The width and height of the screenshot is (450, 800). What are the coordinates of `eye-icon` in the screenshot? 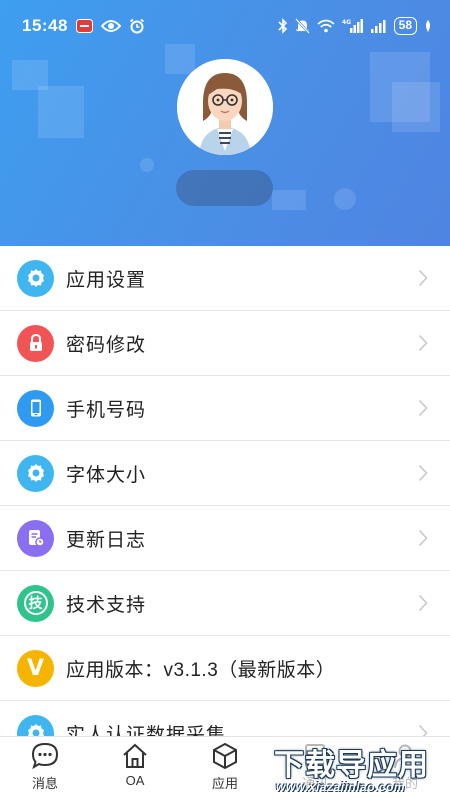 It's located at (110, 26).